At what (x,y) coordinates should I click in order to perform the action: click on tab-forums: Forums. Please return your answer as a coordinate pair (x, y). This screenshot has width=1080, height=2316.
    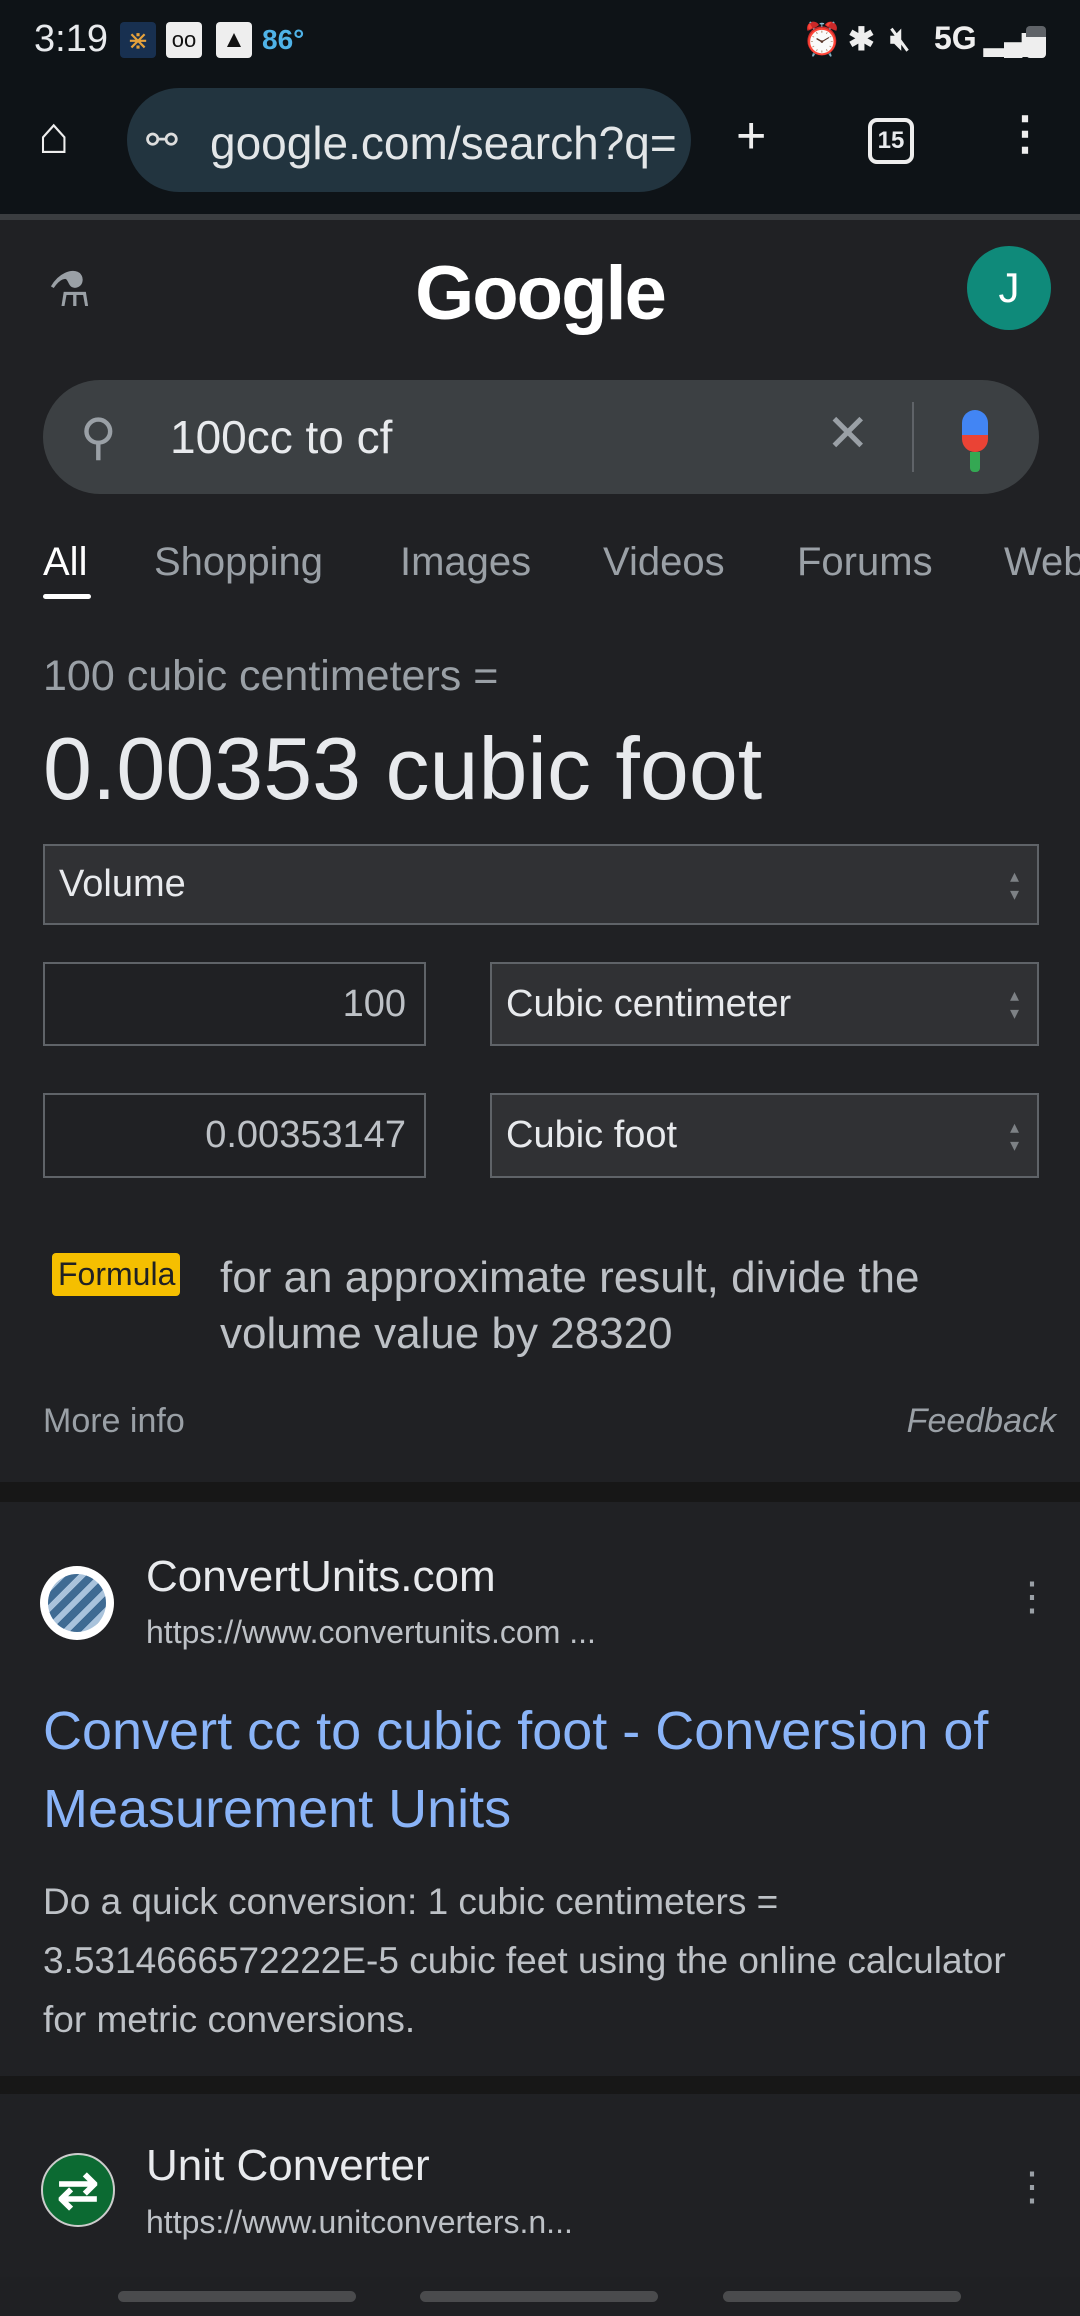
    Looking at the image, I should click on (865, 562).